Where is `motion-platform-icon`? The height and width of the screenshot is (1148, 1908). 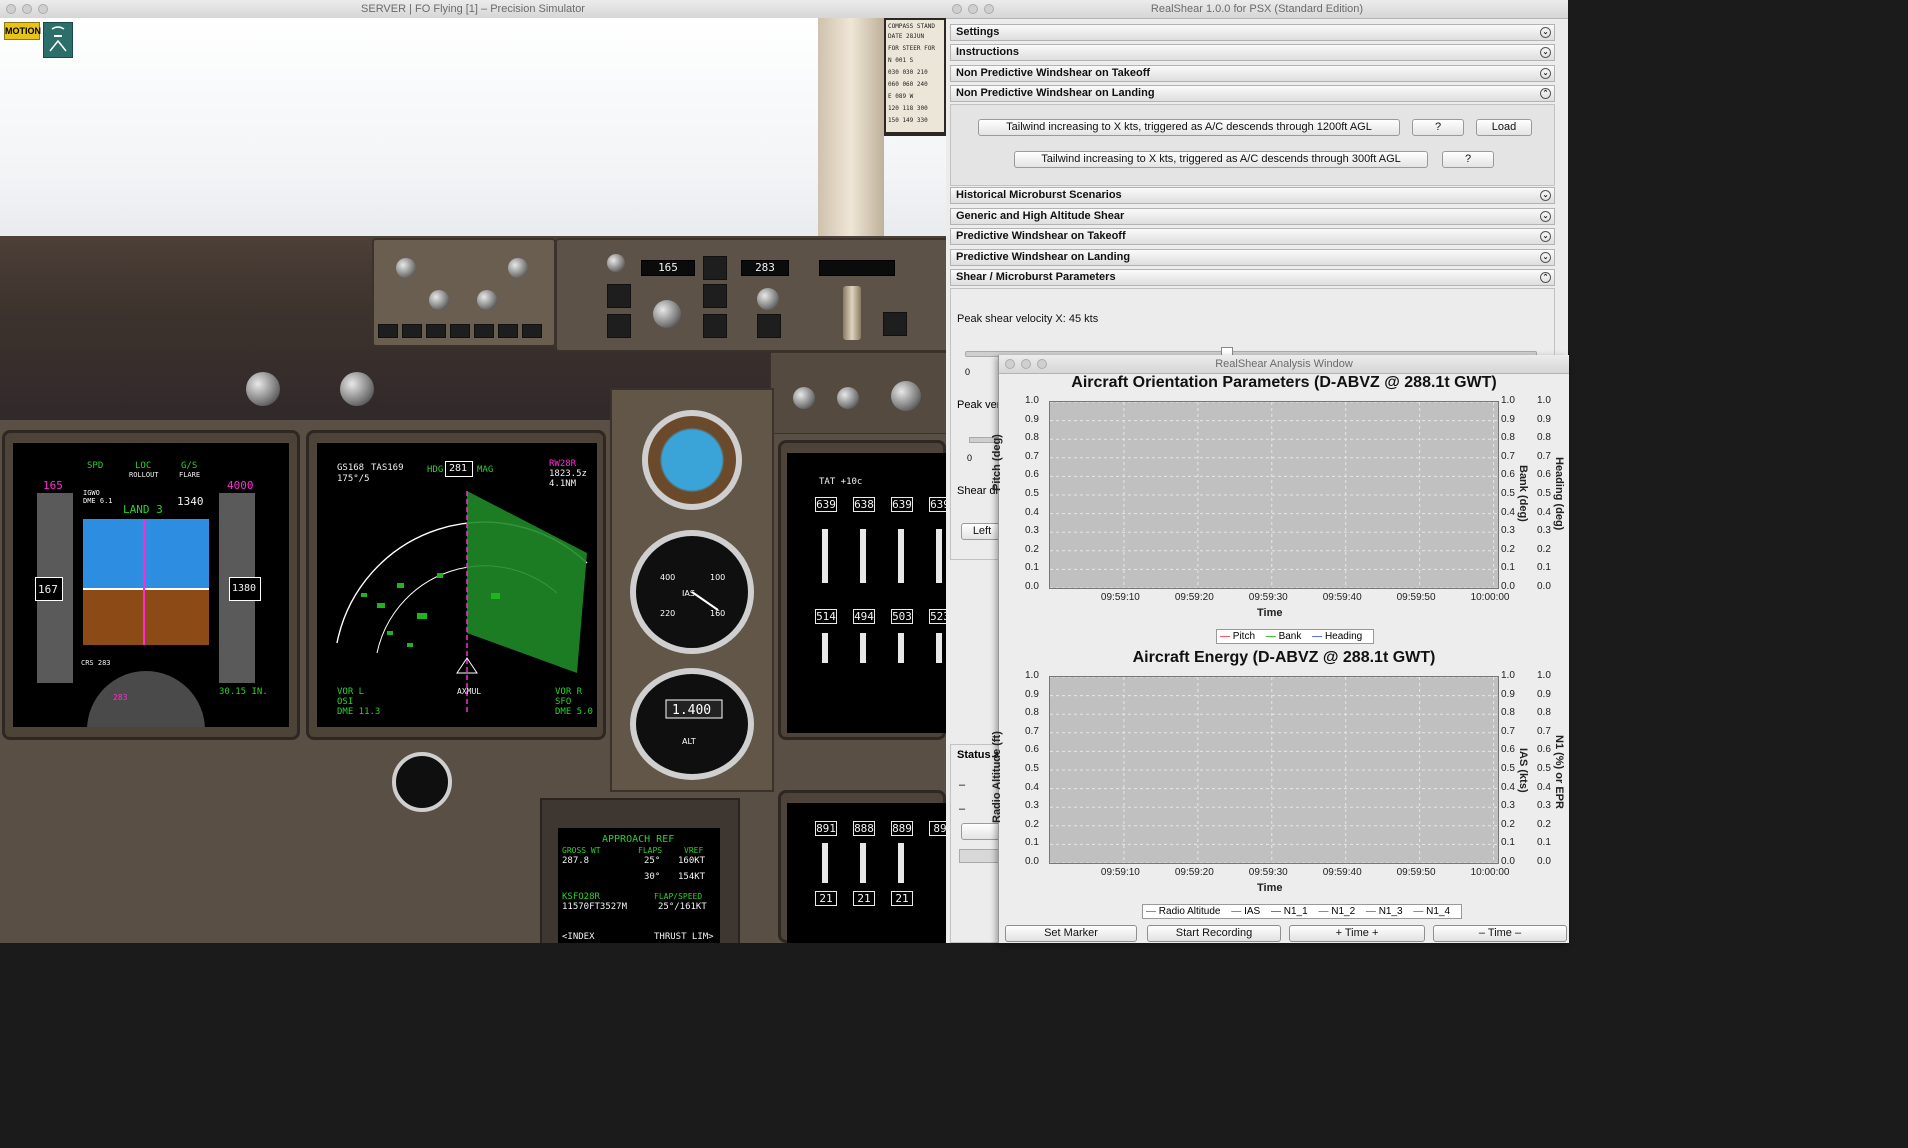 motion-platform-icon is located at coordinates (58, 40).